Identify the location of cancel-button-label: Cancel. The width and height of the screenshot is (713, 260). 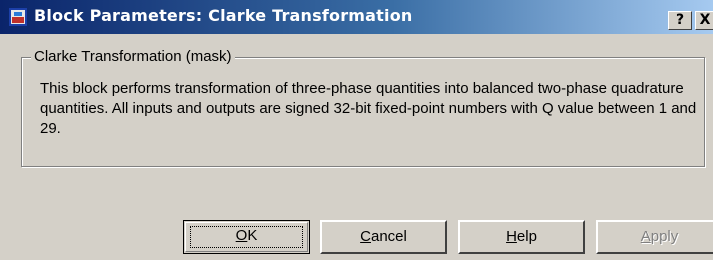
(383, 236).